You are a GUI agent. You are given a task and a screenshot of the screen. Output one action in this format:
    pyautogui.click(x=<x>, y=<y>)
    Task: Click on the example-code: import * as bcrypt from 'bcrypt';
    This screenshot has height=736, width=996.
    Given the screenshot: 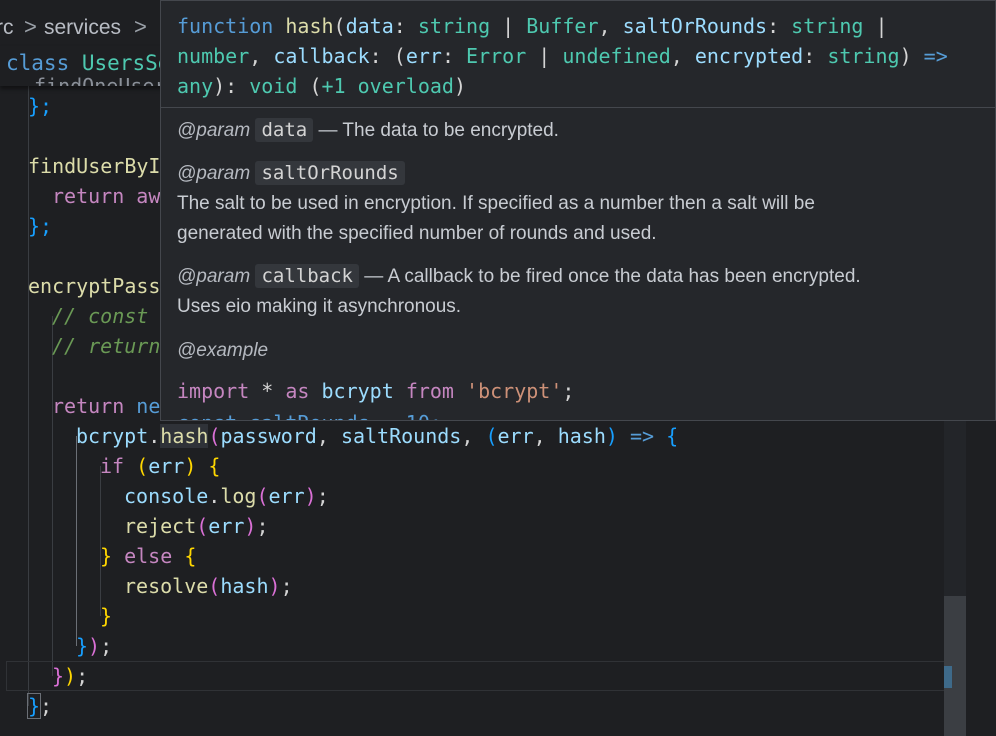 What is the action you would take?
    pyautogui.click(x=376, y=391)
    